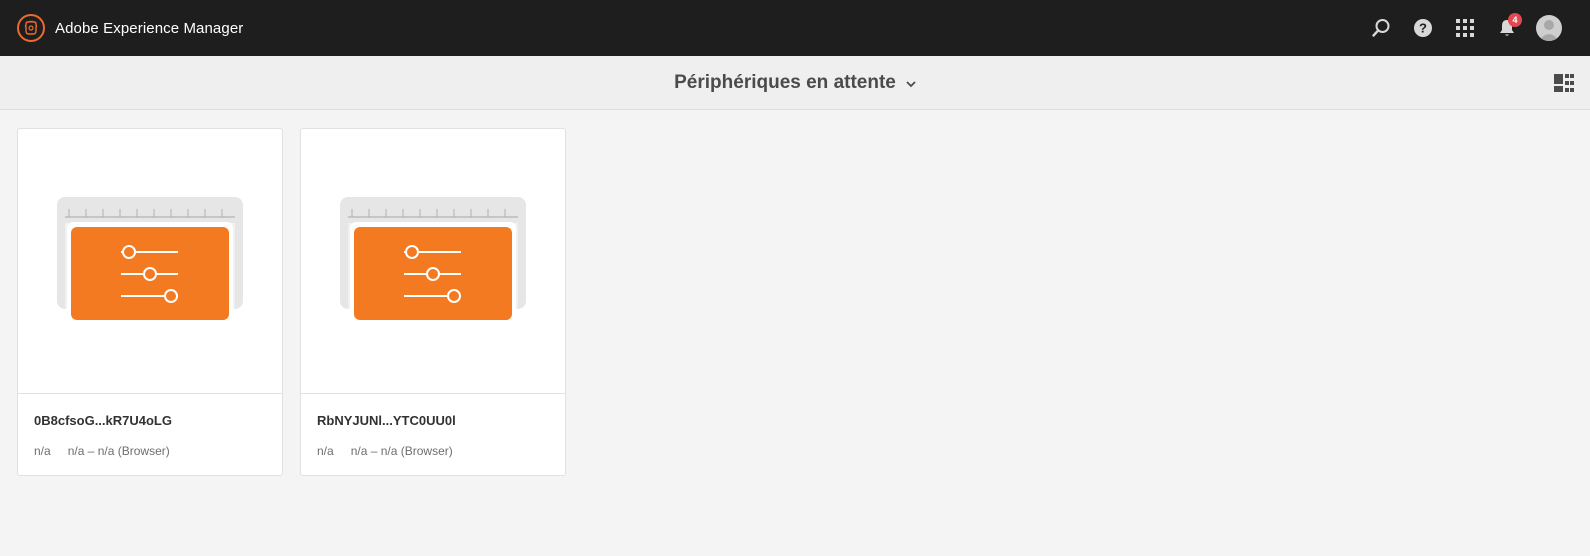 The width and height of the screenshot is (1590, 556). I want to click on help-button: ?, so click(1423, 28).